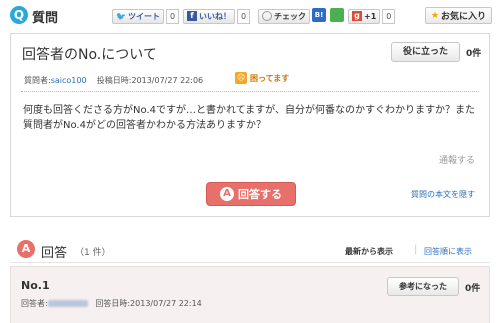 The height and width of the screenshot is (323, 500). Describe the element at coordinates (89, 55) in the screenshot. I see `question-title: 回答者のNo.について` at that location.